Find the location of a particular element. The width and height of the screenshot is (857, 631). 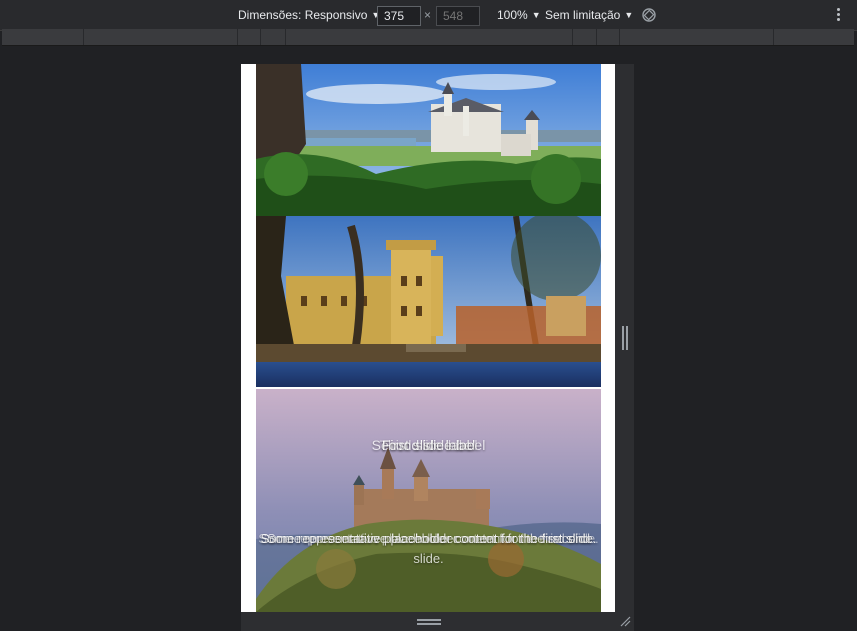

height-resize-handle is located at coordinates (429, 622).